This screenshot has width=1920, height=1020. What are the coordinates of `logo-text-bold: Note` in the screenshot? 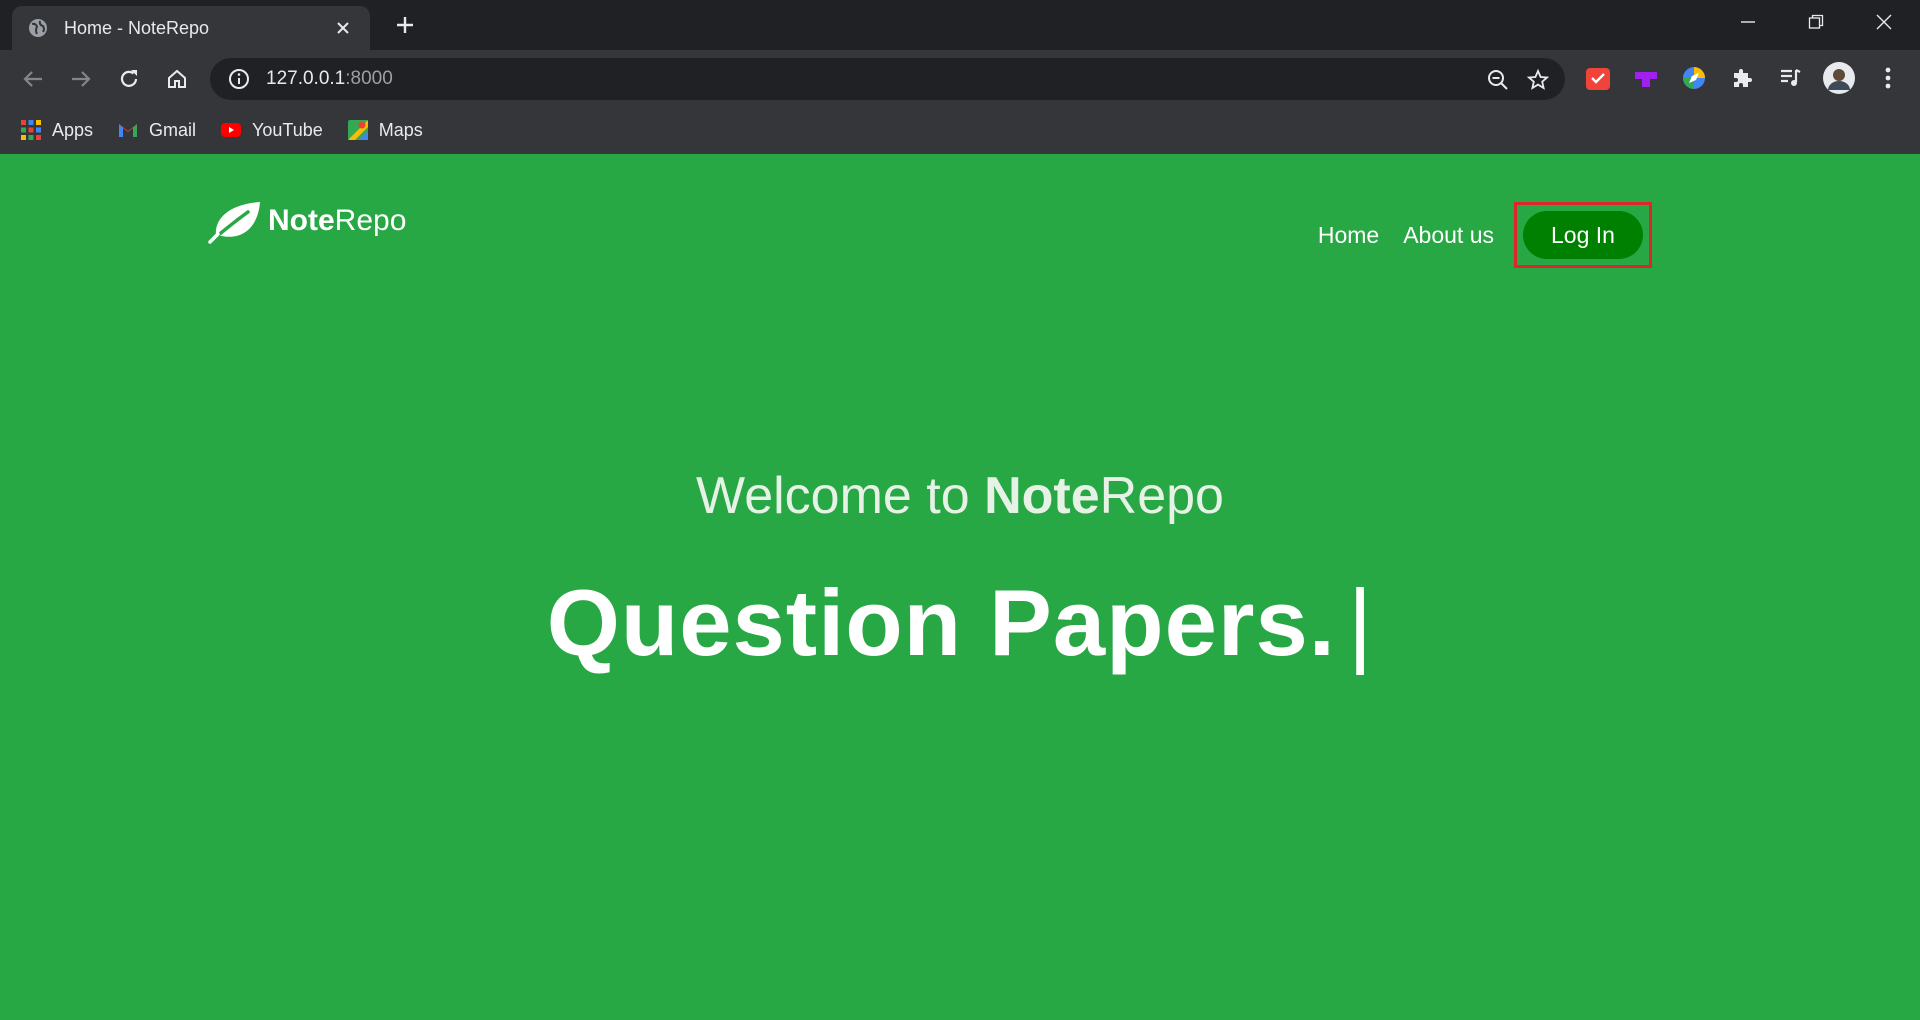 It's located at (301, 220).